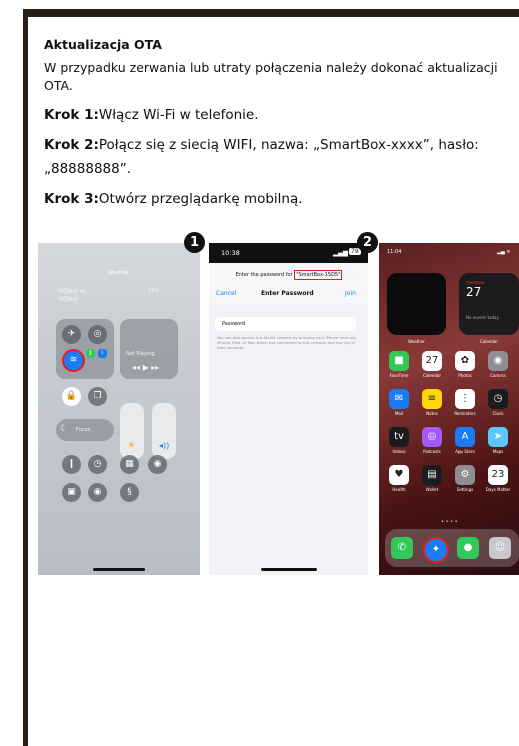 The height and width of the screenshot is (746, 519). I want to click on settings-icon: ⚙, so click(465, 475).